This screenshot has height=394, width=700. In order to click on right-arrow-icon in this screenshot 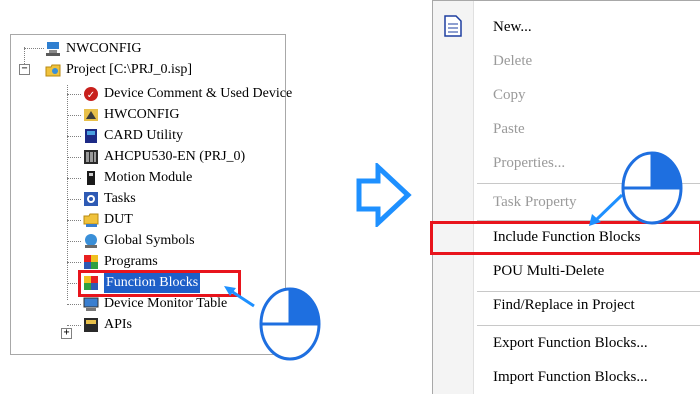, I will do `click(384, 195)`.